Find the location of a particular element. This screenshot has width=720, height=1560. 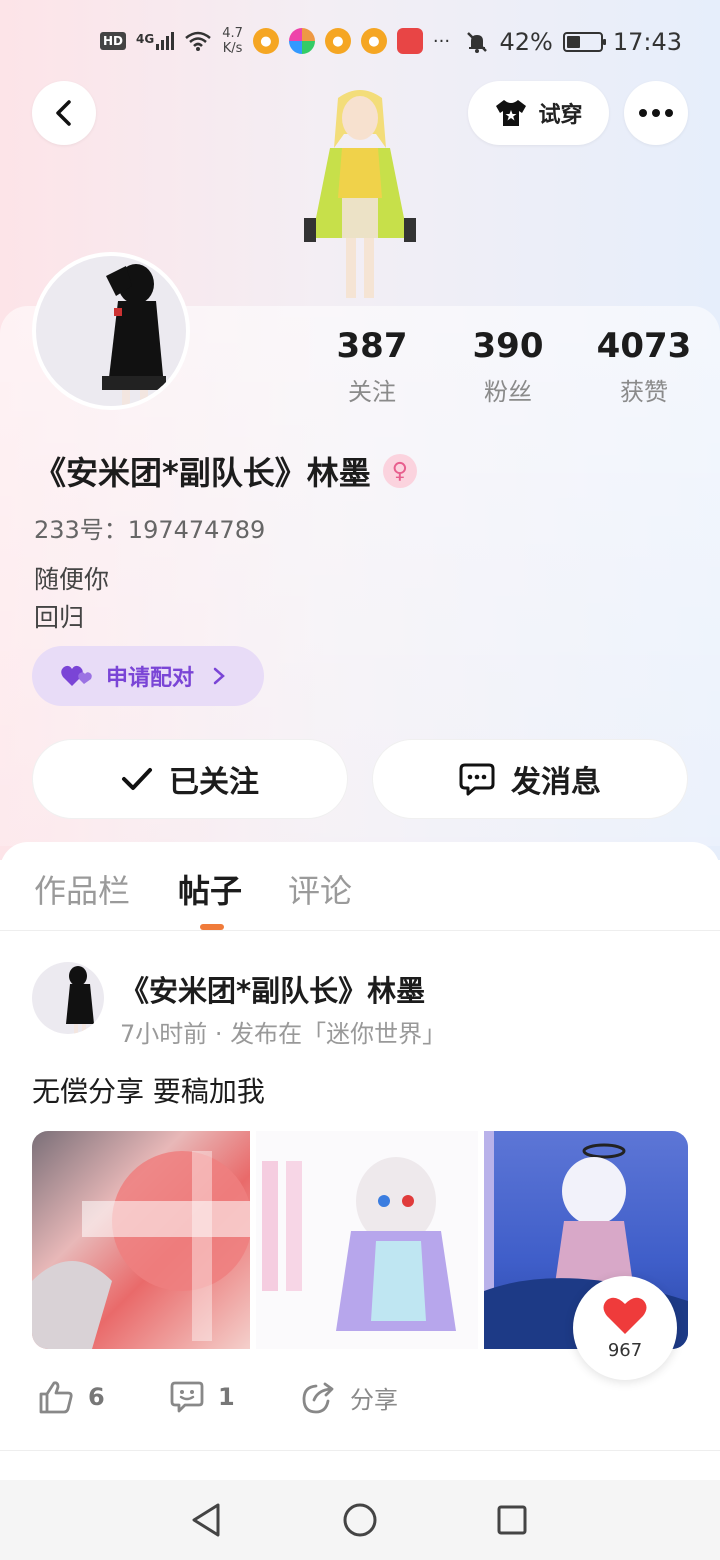

avatar-3d-figure is located at coordinates (360, 194).